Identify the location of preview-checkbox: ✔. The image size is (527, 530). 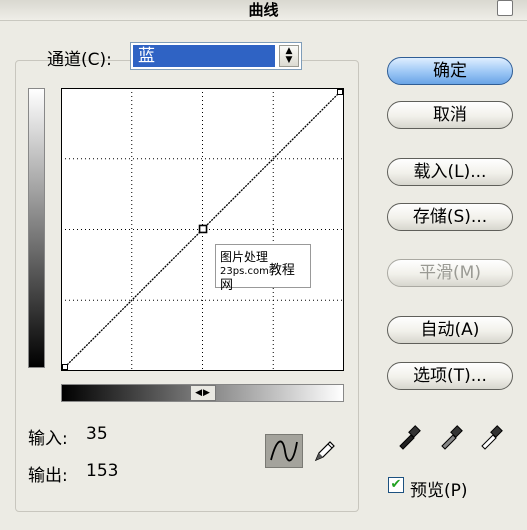
(396, 485).